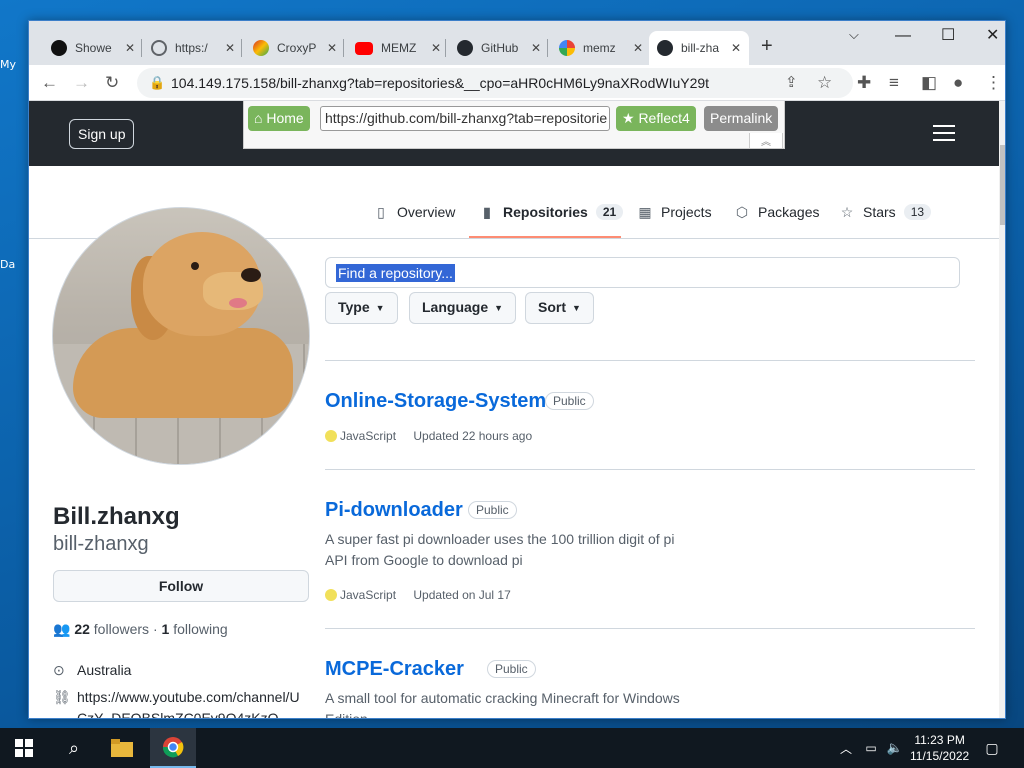 The image size is (1024, 768). Describe the element at coordinates (992, 748) in the screenshot. I see `notification-icon: ▢` at that location.